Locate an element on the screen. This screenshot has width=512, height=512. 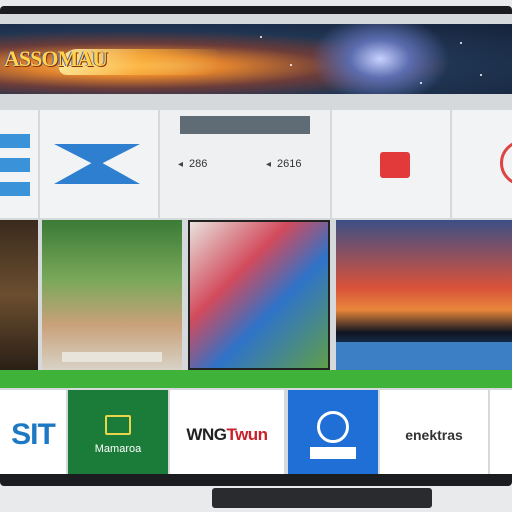
app-label: WNGTwun is located at coordinates (227, 434).